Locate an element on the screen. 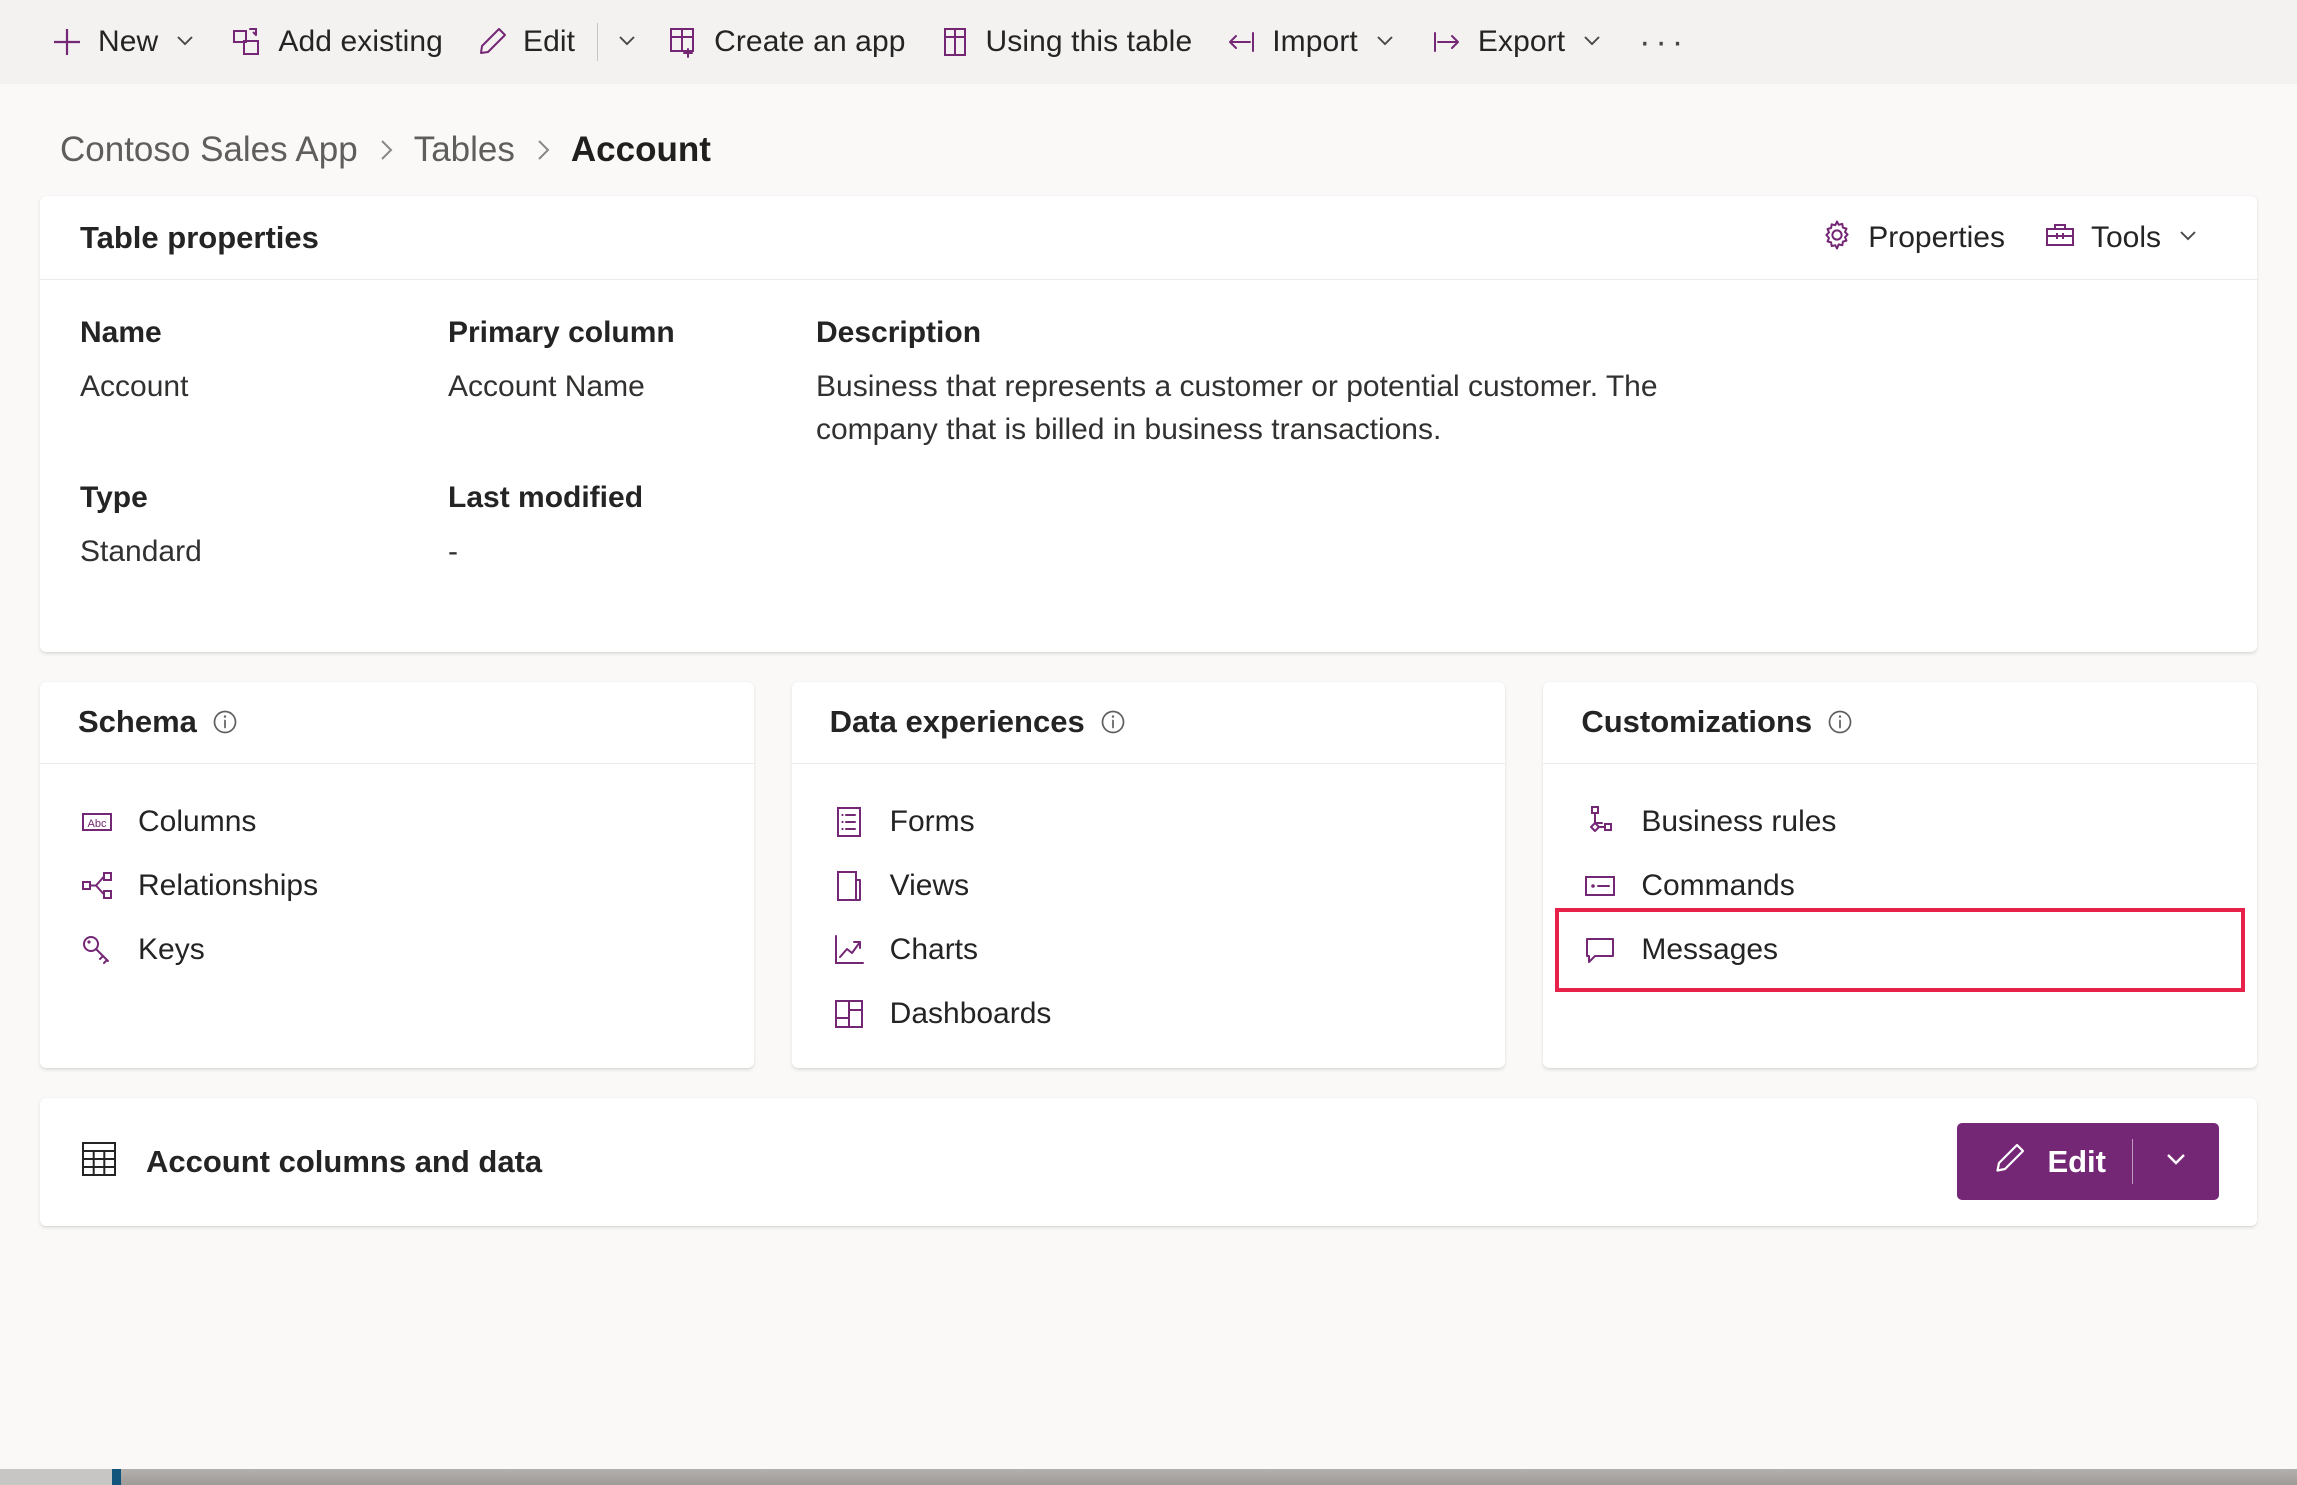 The width and height of the screenshot is (2297, 1485). name-label: Name is located at coordinates (121, 332).